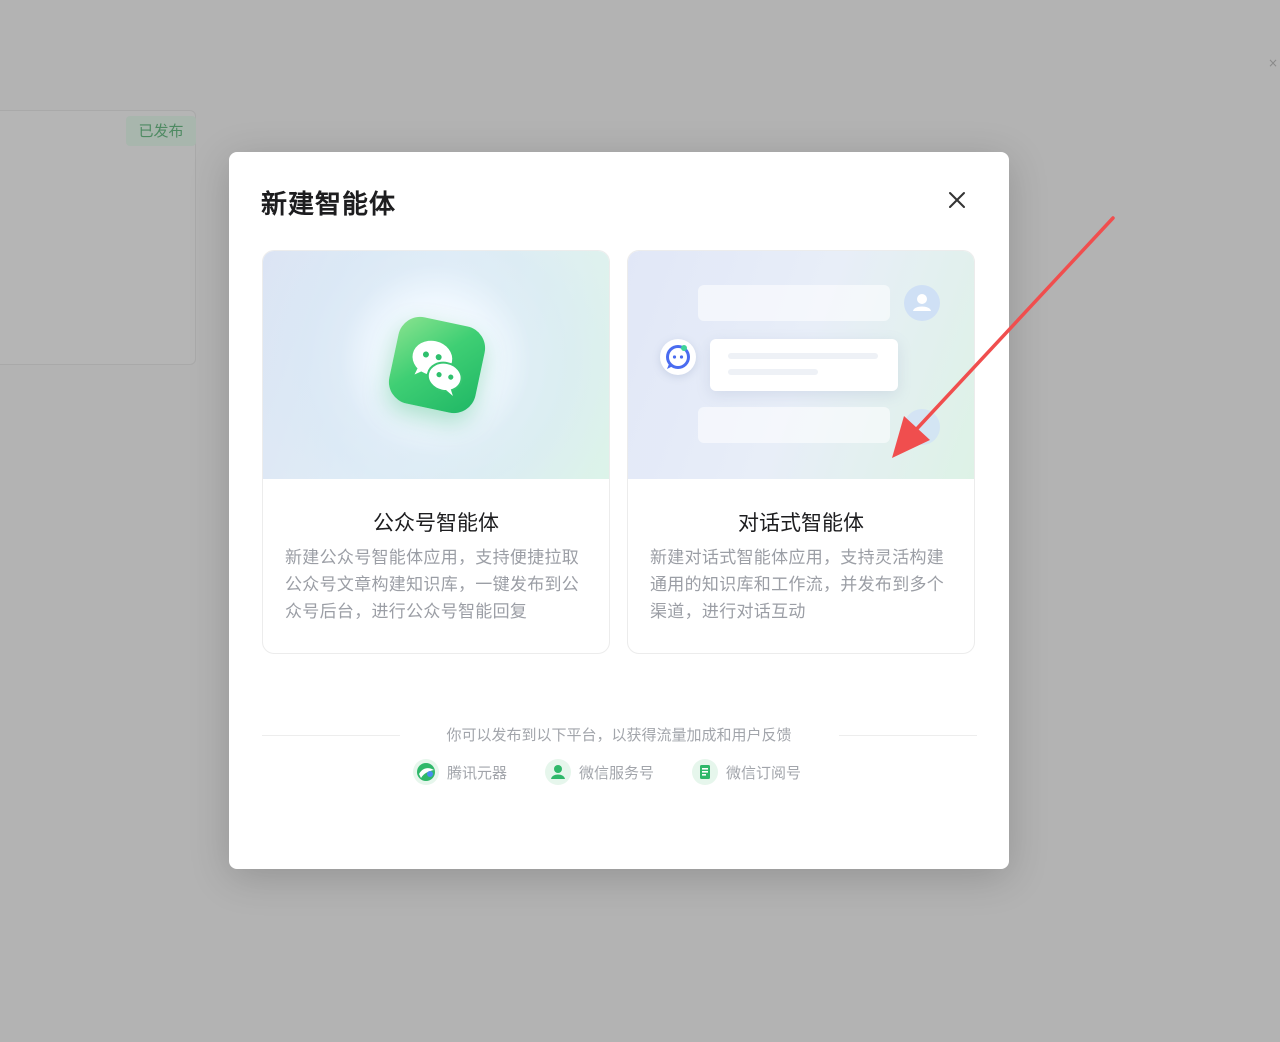  Describe the element at coordinates (1272, 63) in the screenshot. I see `background-close-icon: ×` at that location.